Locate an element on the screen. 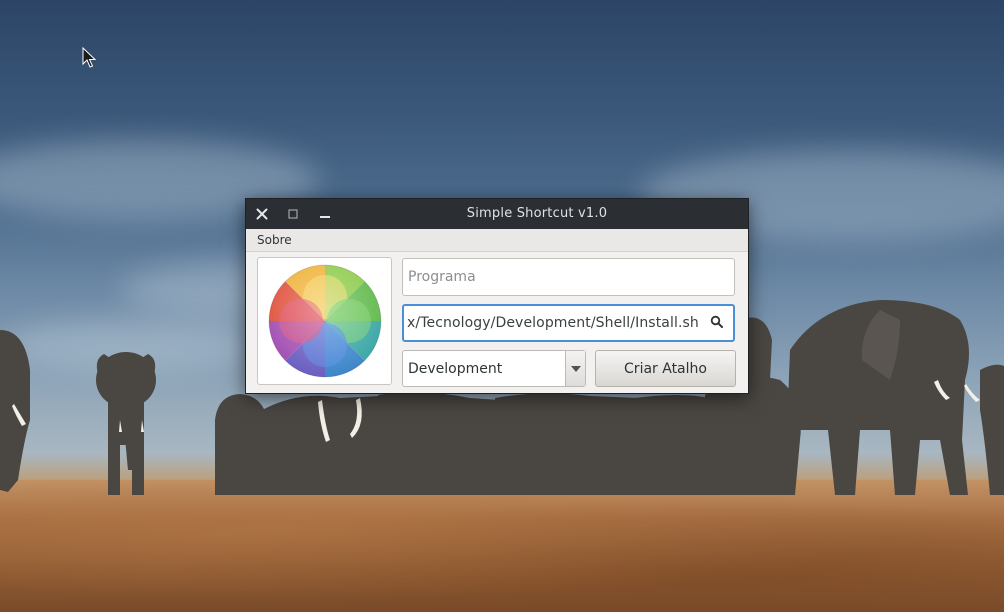 The height and width of the screenshot is (612, 1004). titlebar: Simple Shortcut v1.0 is located at coordinates (497, 214).